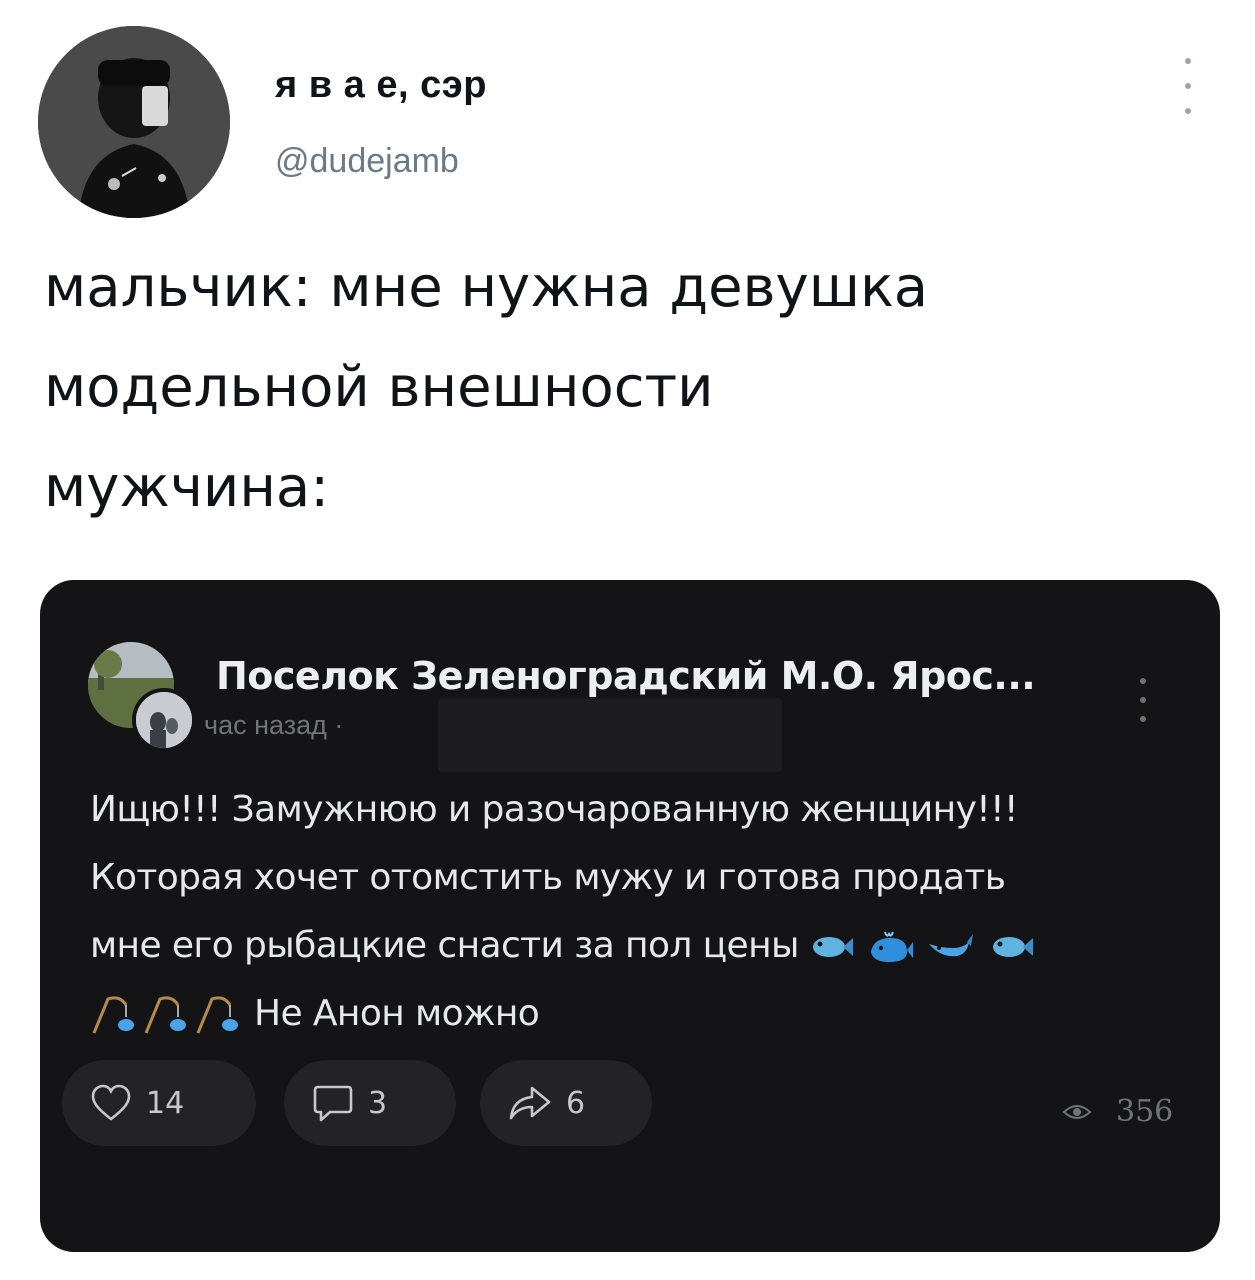 Image resolution: width=1255 pixels, height=1280 pixels. I want to click on author-handle: @dudejamb, so click(367, 161).